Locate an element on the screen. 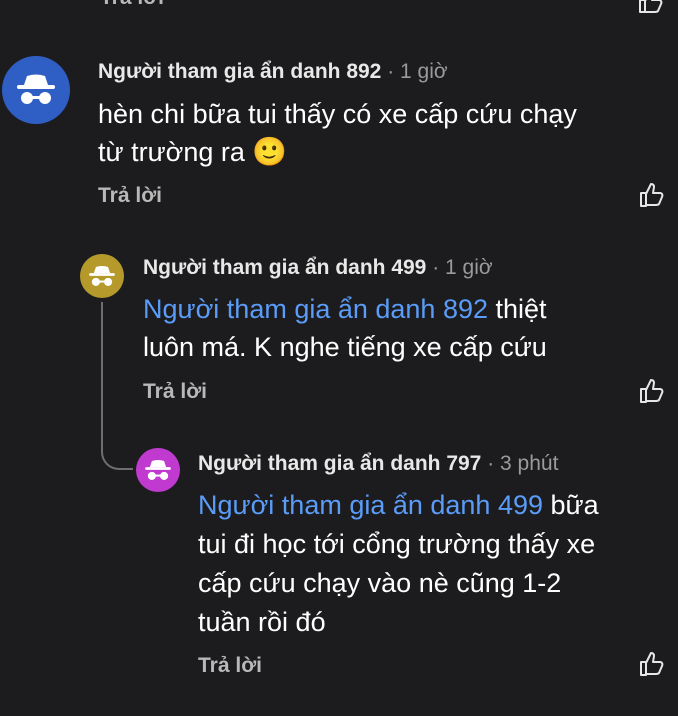  comment-header: Người tham gia ẩn danh 797 · 3 phút is located at coordinates (378, 464).